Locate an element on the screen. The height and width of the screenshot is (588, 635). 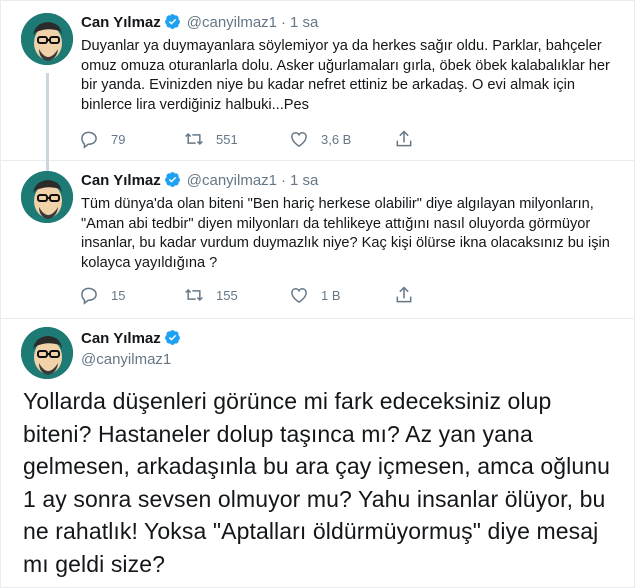
retweet-count: 155 is located at coordinates (227, 295).